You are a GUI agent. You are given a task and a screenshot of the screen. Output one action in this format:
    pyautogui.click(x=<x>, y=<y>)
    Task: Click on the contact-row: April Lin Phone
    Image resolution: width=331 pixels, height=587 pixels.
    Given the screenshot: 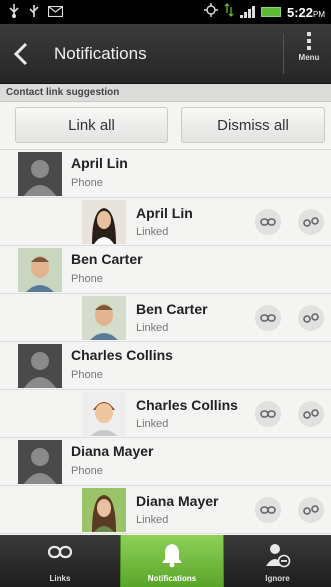 What is the action you would take?
    pyautogui.click(x=165, y=174)
    